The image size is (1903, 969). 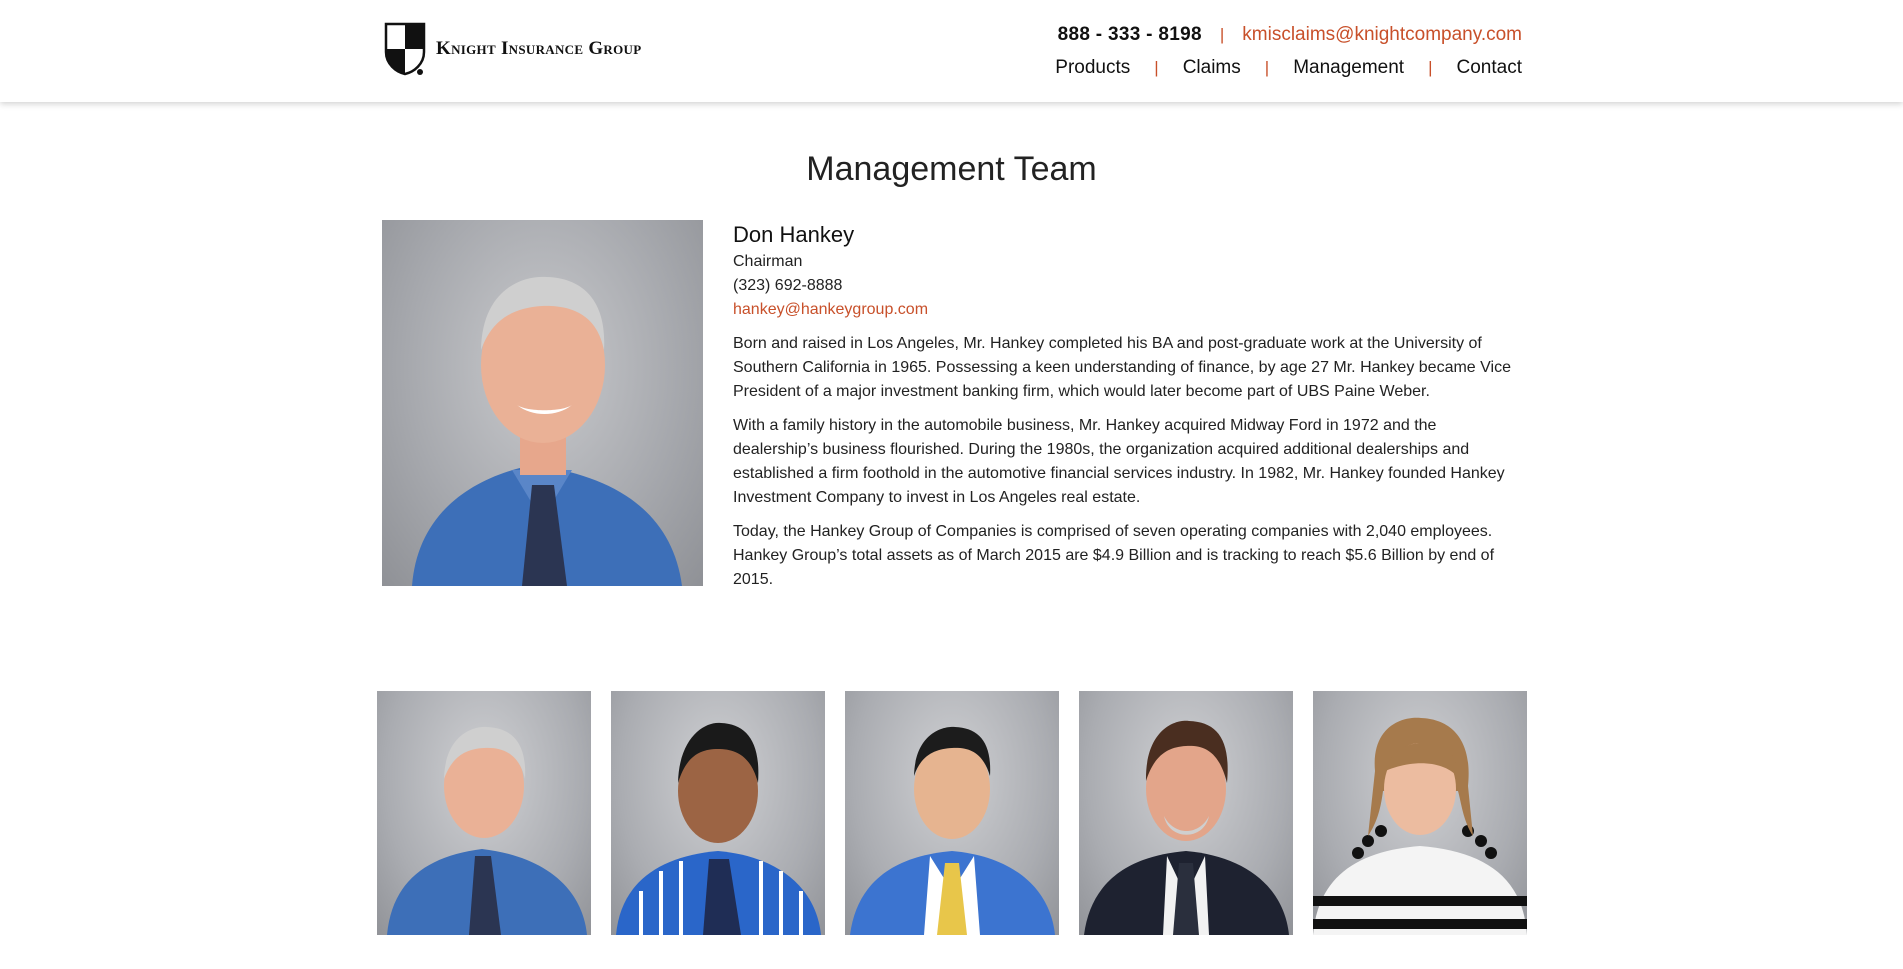 I want to click on company-logo: Knight Insurance Group, so click(x=512, y=49).